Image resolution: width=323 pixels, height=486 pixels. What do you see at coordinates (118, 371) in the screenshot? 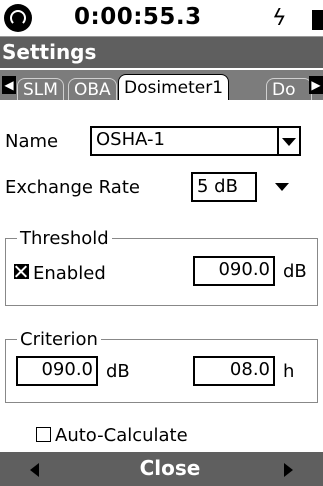
I see `criterion-level-unit: dB` at bounding box center [118, 371].